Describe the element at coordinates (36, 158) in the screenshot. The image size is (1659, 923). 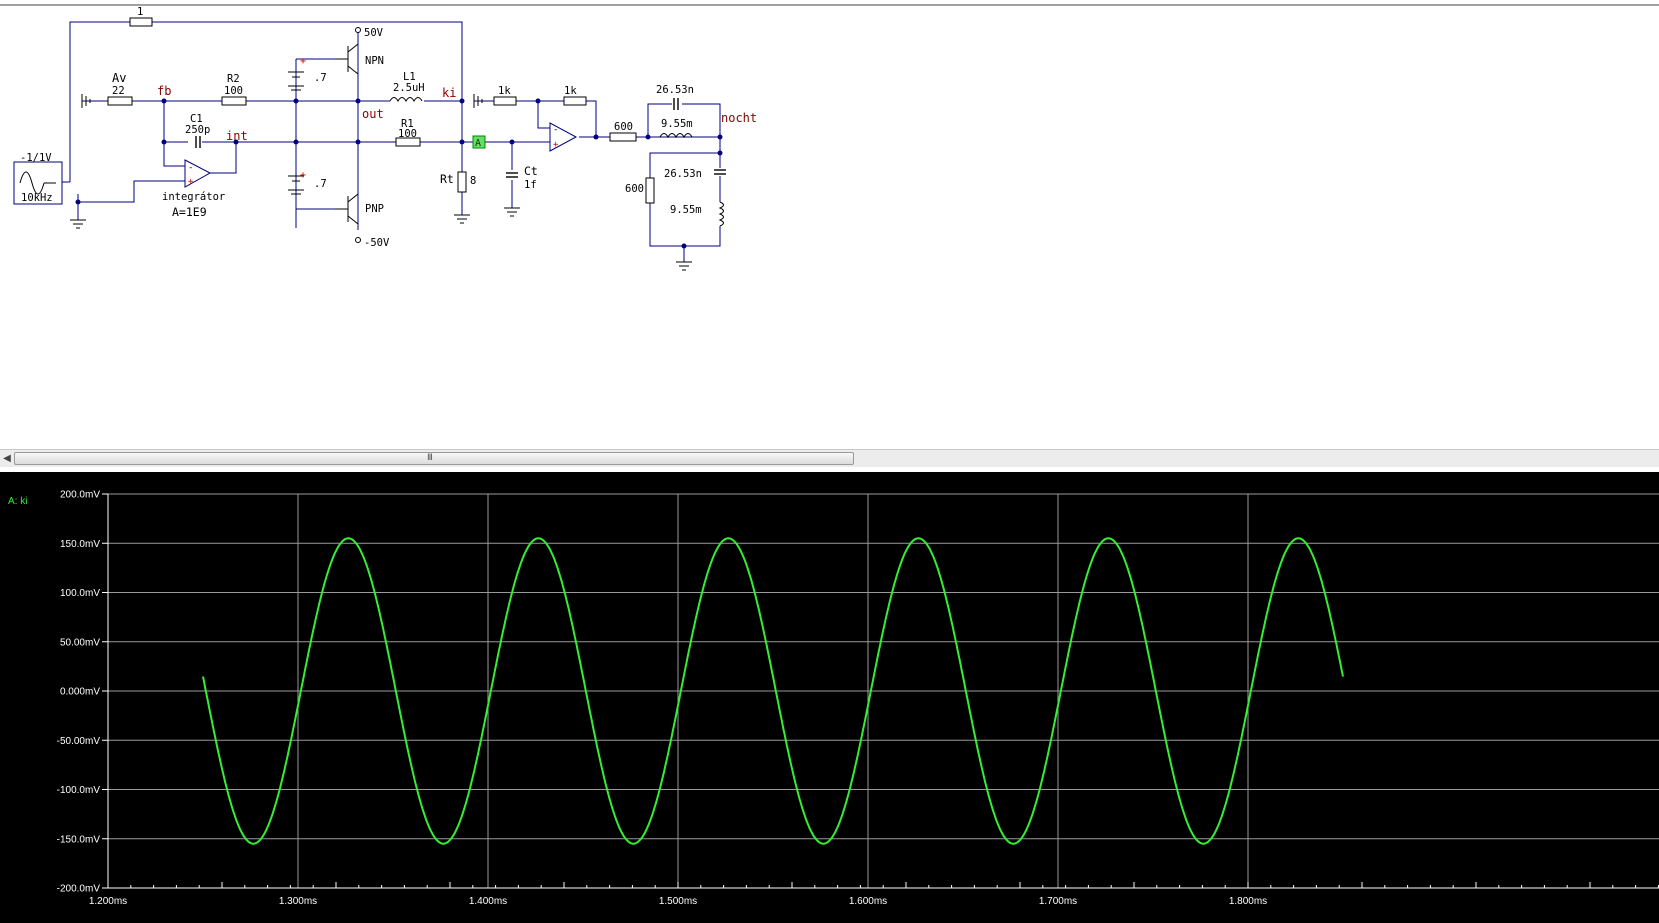
I see `source-amplitude-label: -1/1V` at that location.